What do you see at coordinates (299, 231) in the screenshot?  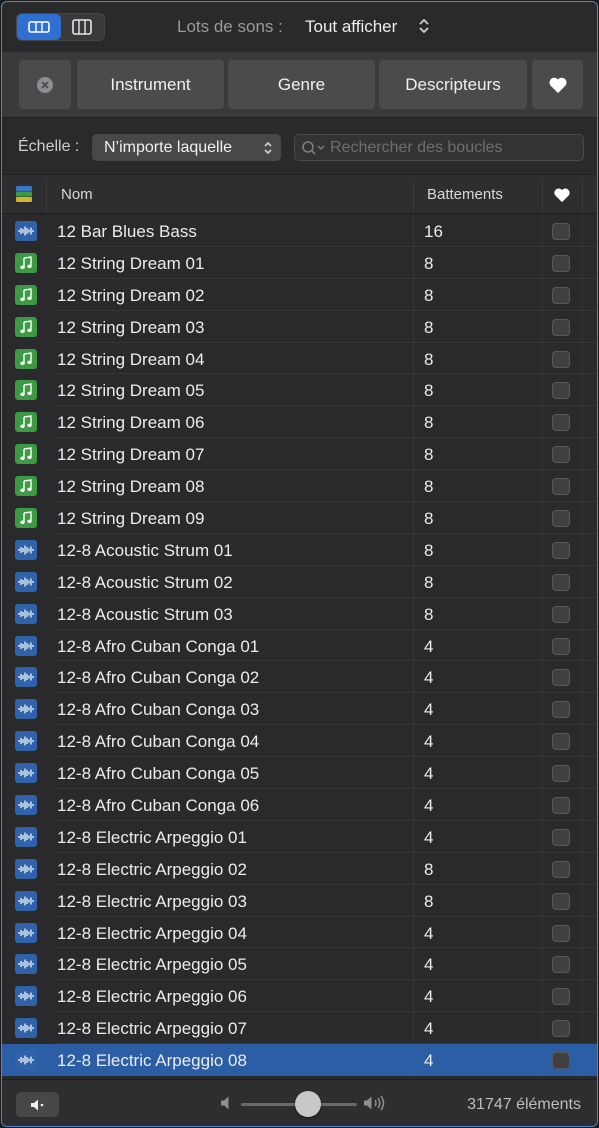 I see `table-row: 12 Bar Blues Bass 16` at bounding box center [299, 231].